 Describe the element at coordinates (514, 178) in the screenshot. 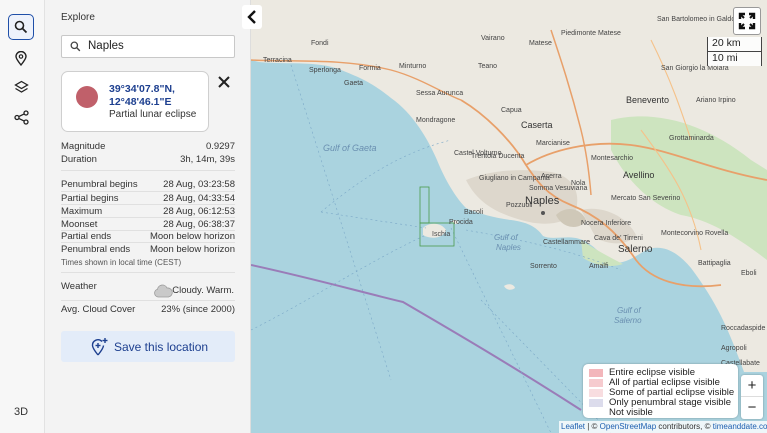

I see `town-label: Giugliano in Campania` at that location.